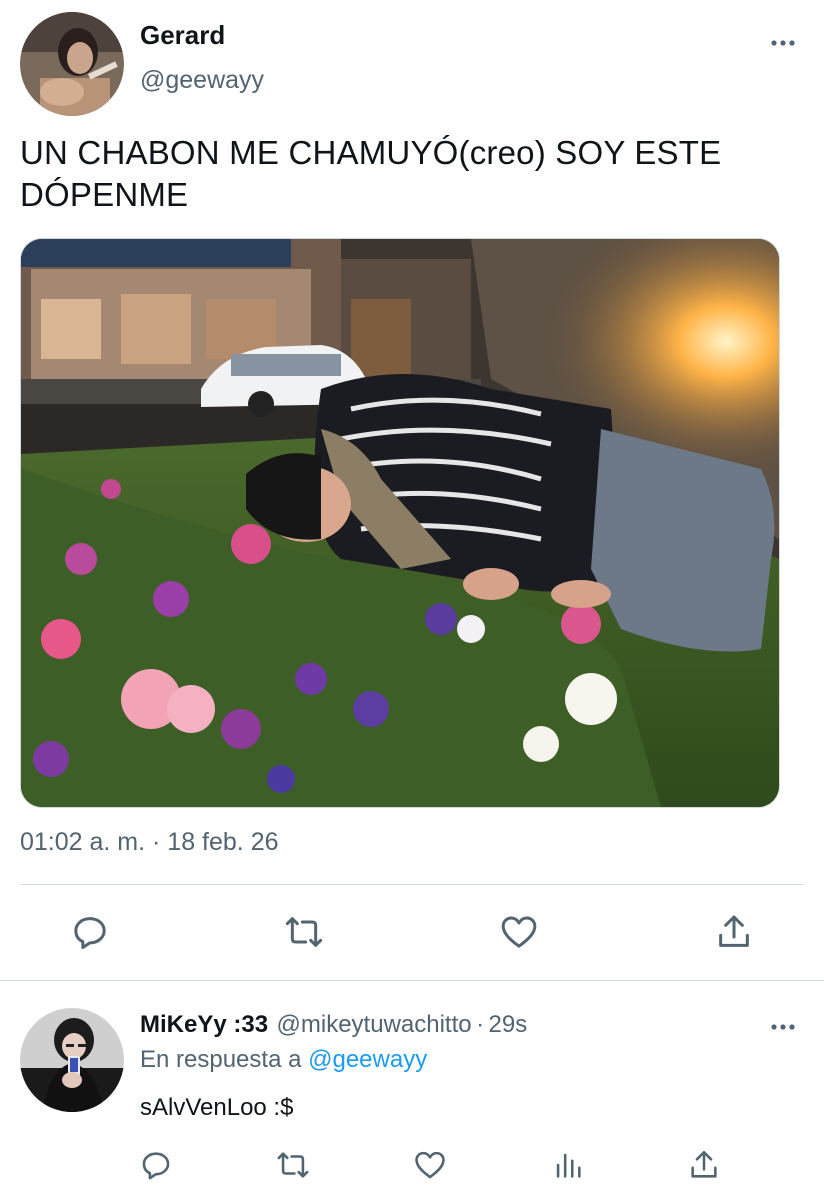  I want to click on replying-to-prefix: En respuesta a, so click(221, 1059).